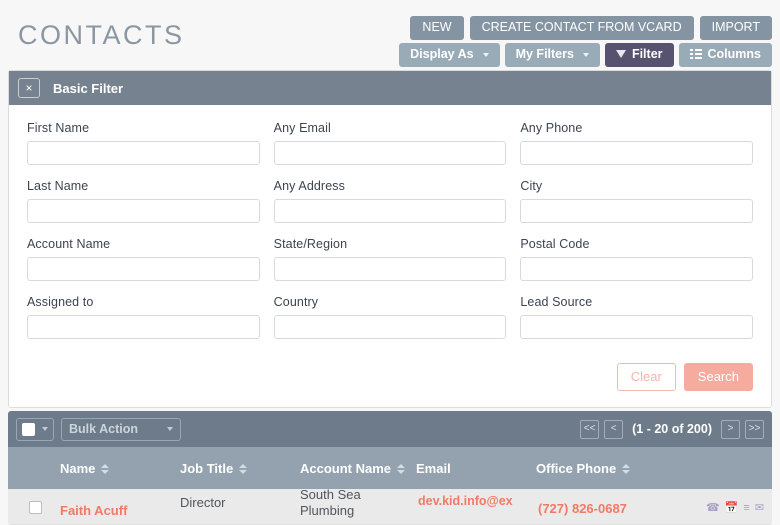 The width and height of the screenshot is (780, 525). I want to click on filter-field-any-phone: Any Phone, so click(637, 143).